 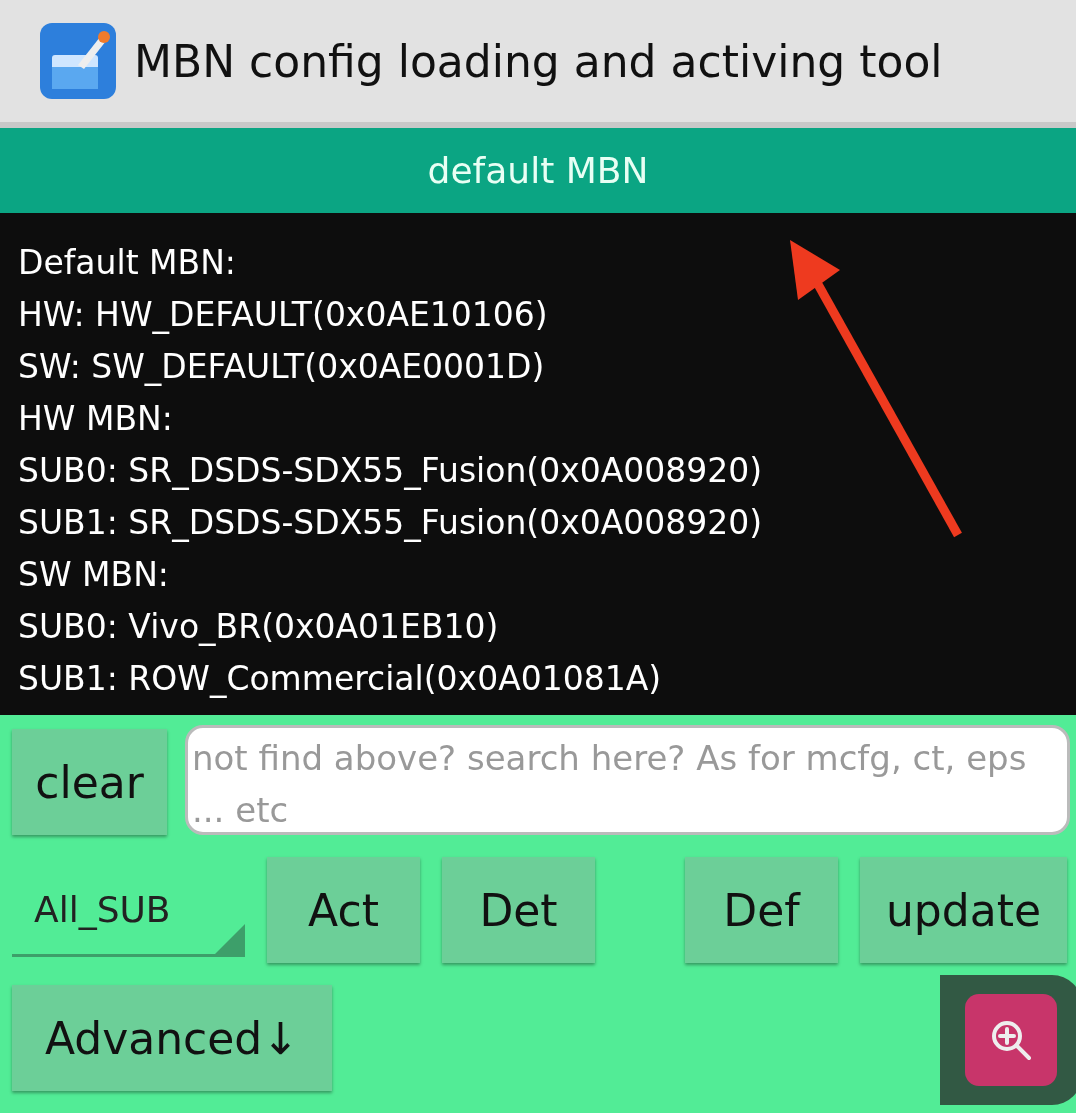 What do you see at coordinates (1008, 1040) in the screenshot?
I see `zoom-button` at bounding box center [1008, 1040].